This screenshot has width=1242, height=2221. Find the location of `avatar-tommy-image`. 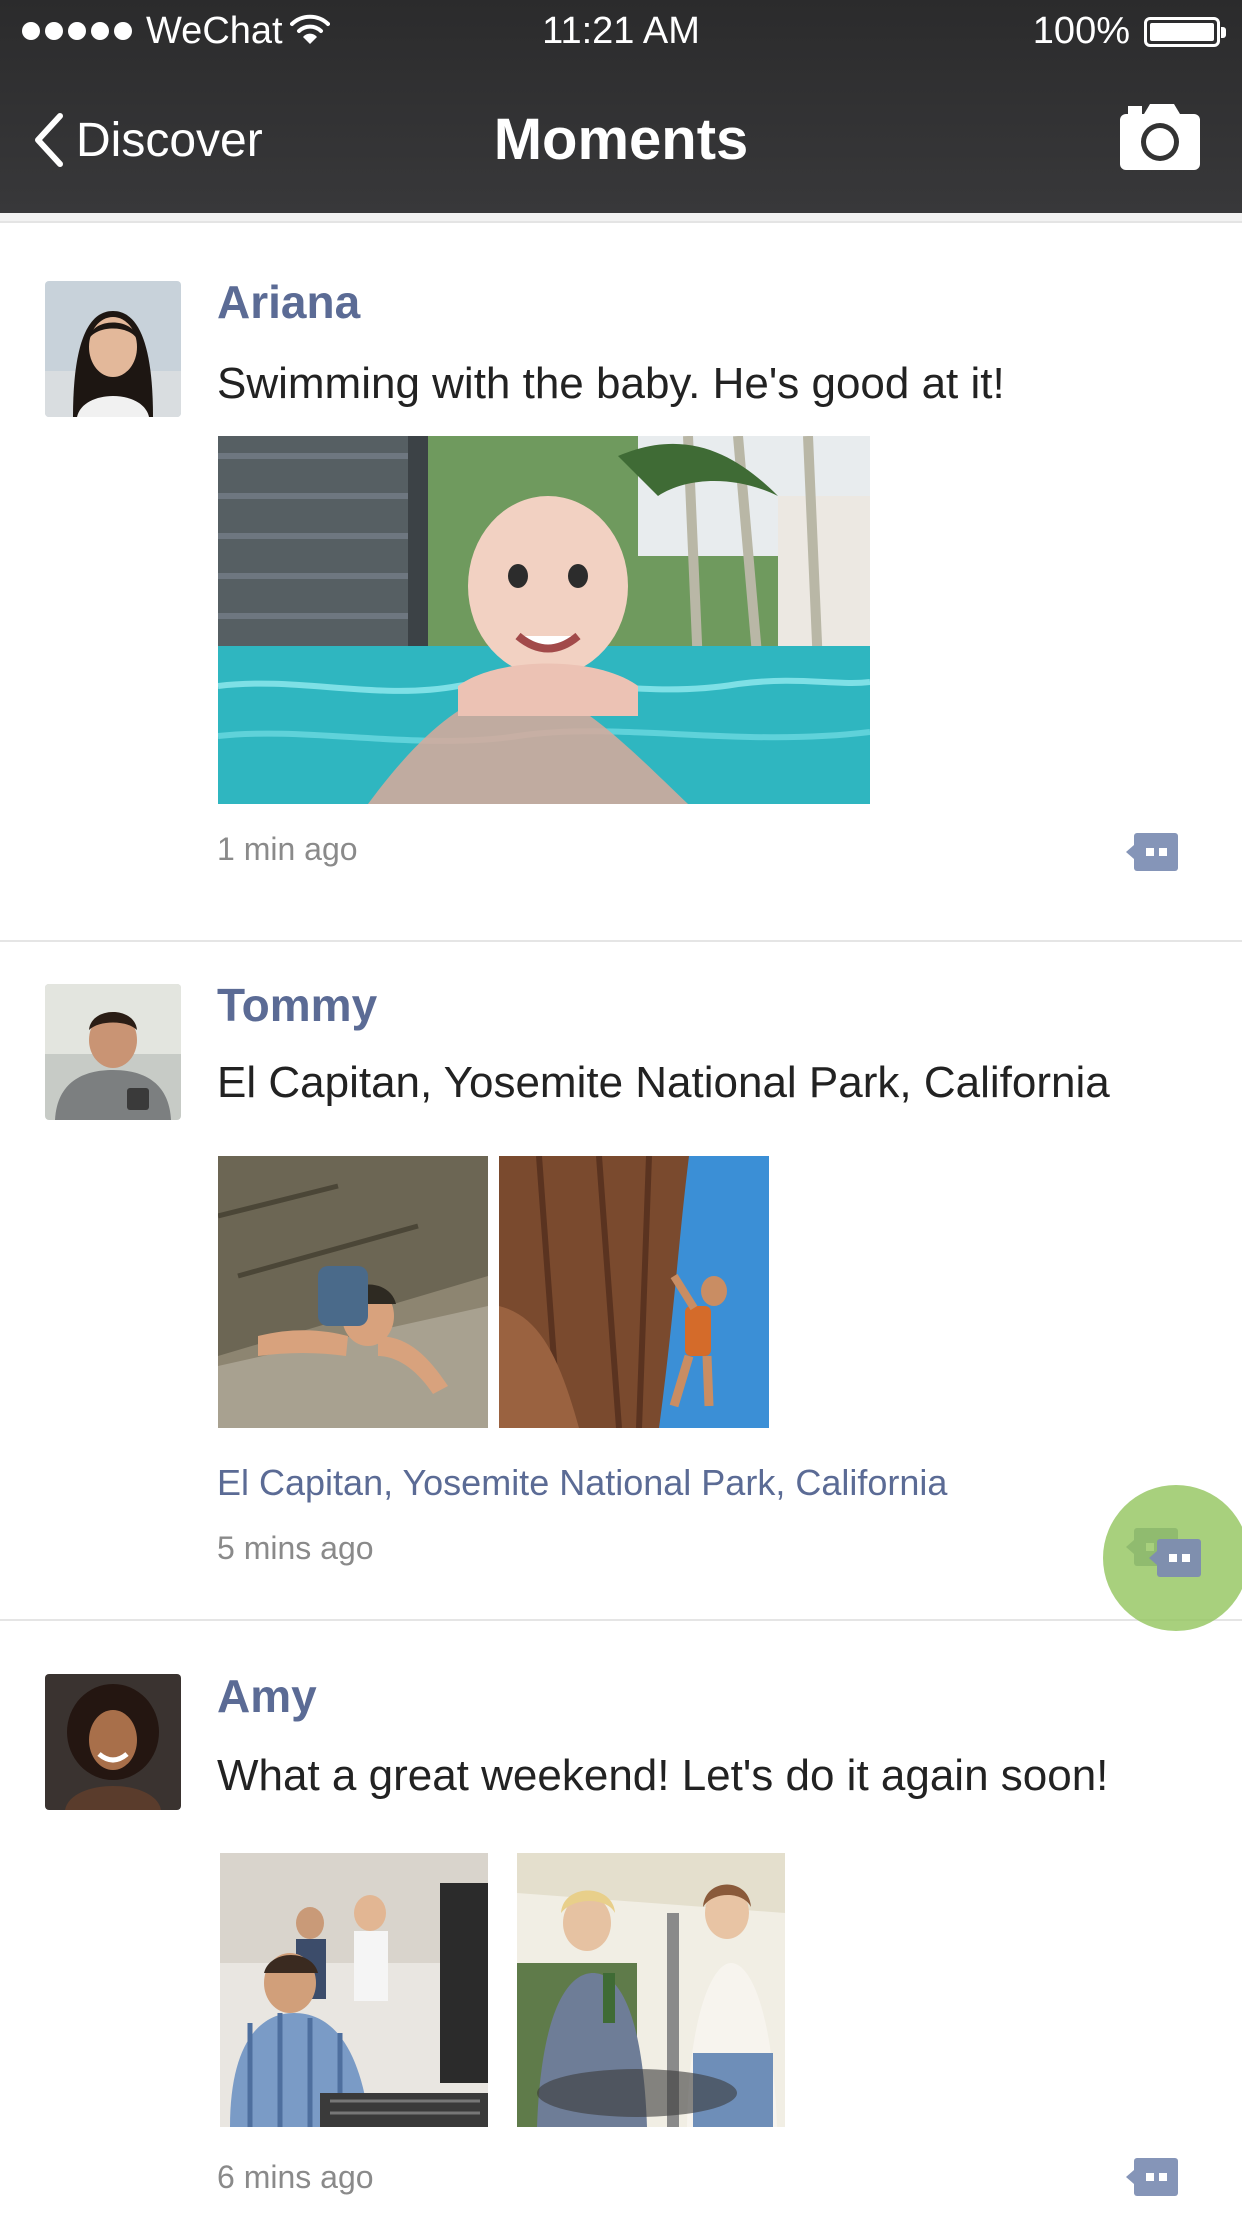

avatar-tommy-image is located at coordinates (113, 1052).